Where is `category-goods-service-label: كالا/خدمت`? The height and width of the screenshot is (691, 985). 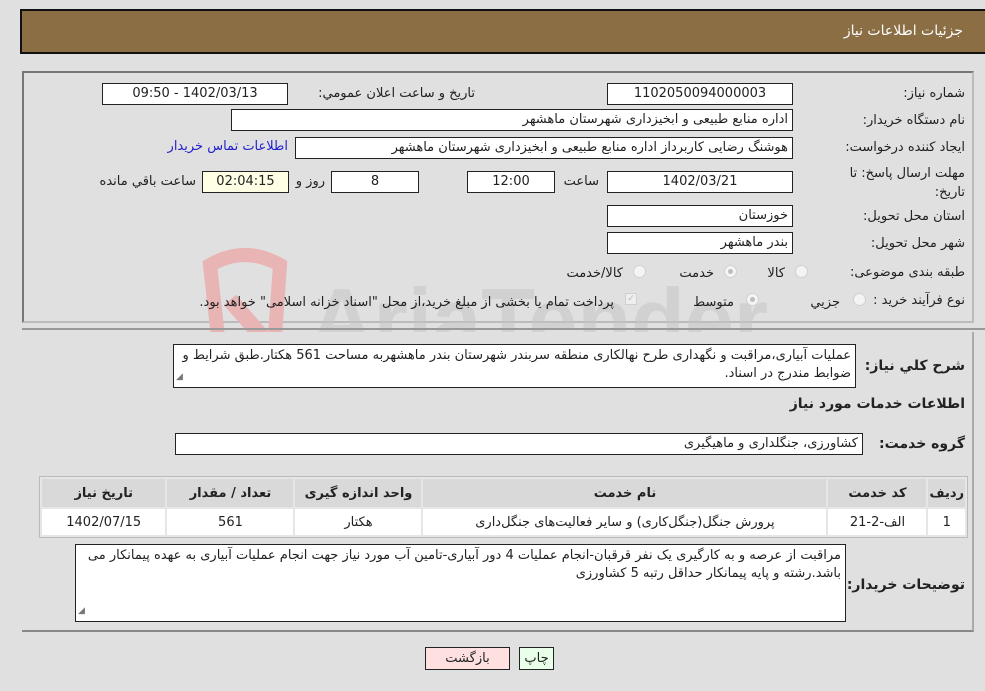 category-goods-service-label: كالا/خدمت is located at coordinates (594, 273).